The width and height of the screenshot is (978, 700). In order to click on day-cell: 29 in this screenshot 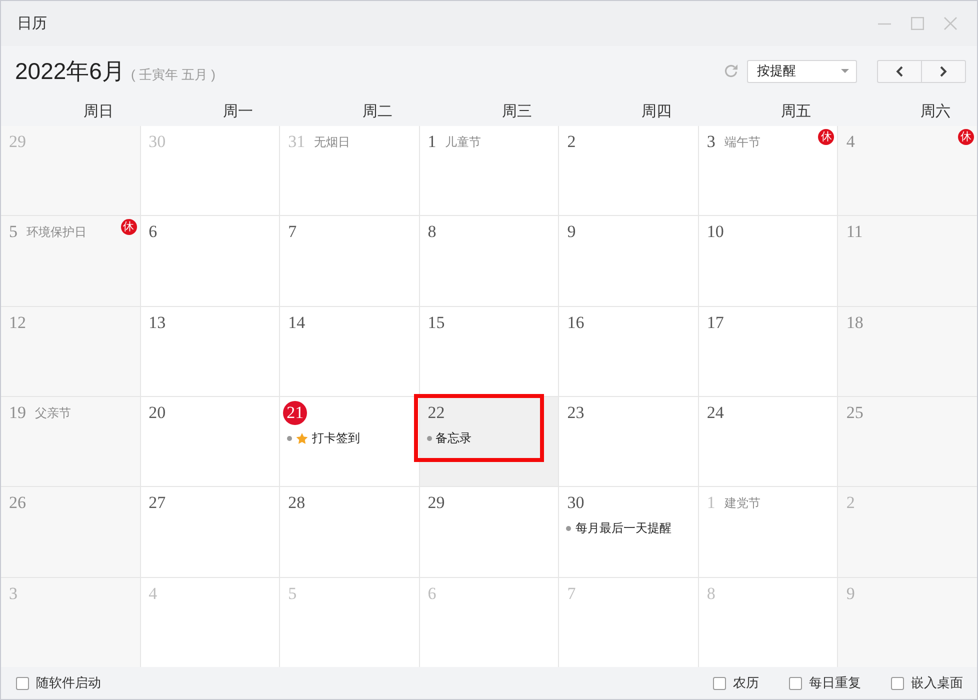, I will do `click(489, 532)`.